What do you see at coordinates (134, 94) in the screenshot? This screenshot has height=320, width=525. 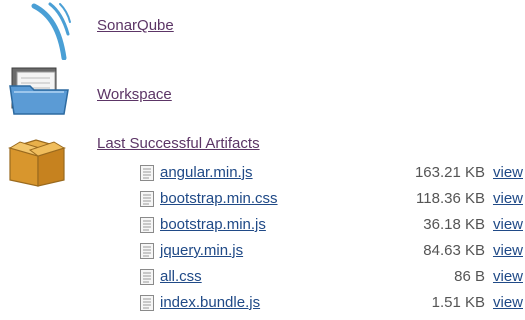 I see `workspace-link: Workspace` at bounding box center [134, 94].